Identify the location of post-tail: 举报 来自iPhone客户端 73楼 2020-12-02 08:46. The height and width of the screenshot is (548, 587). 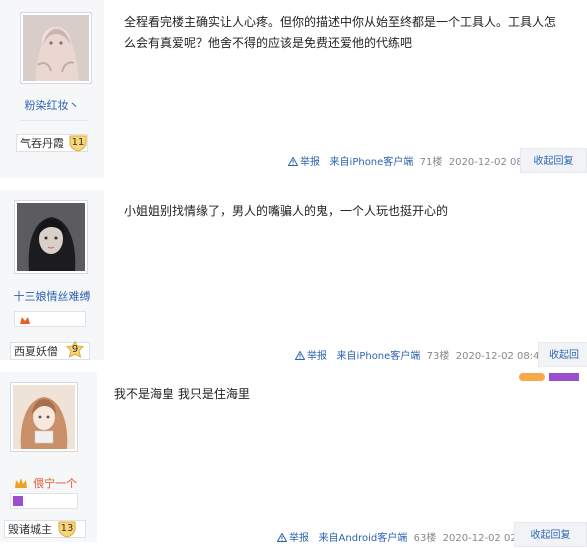
(420, 354).